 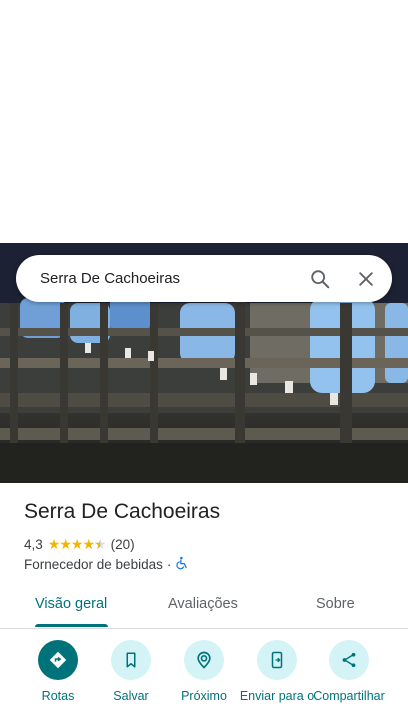 I want to click on tab-indicator, so click(x=71, y=625).